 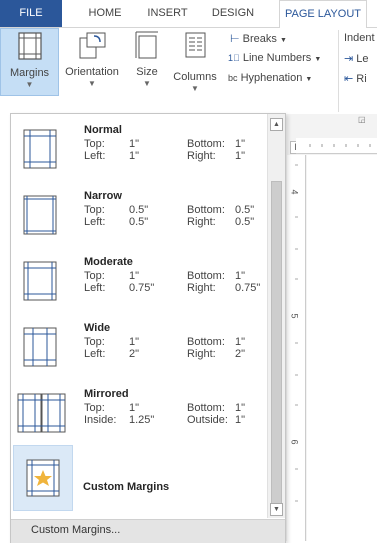 I want to click on hyphenation-icon: bc, so click(x=233, y=78).